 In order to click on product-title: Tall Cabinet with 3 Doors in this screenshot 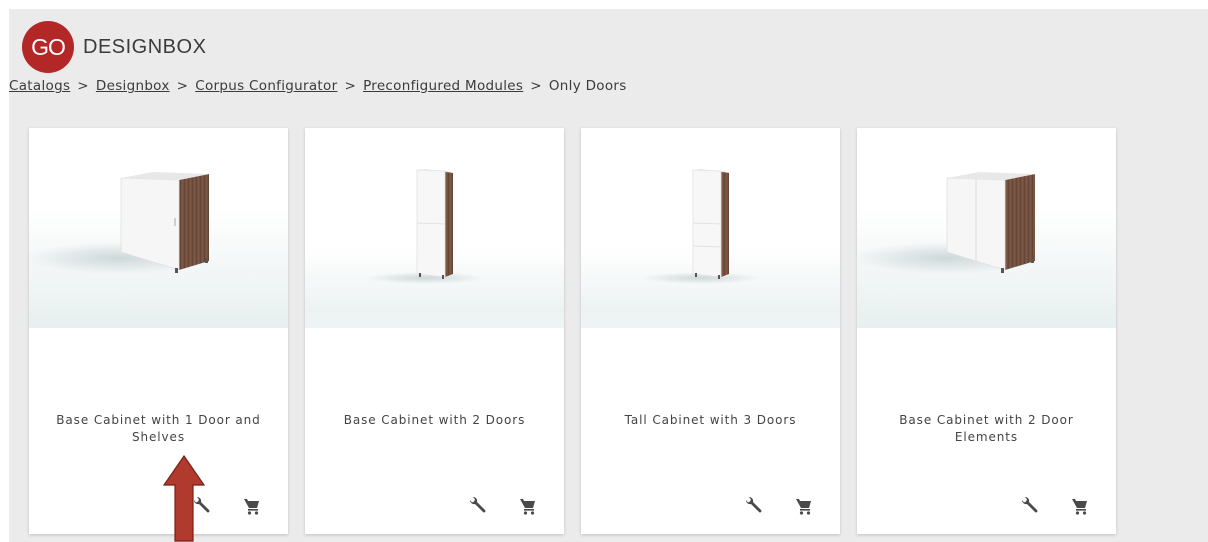, I will do `click(710, 420)`.